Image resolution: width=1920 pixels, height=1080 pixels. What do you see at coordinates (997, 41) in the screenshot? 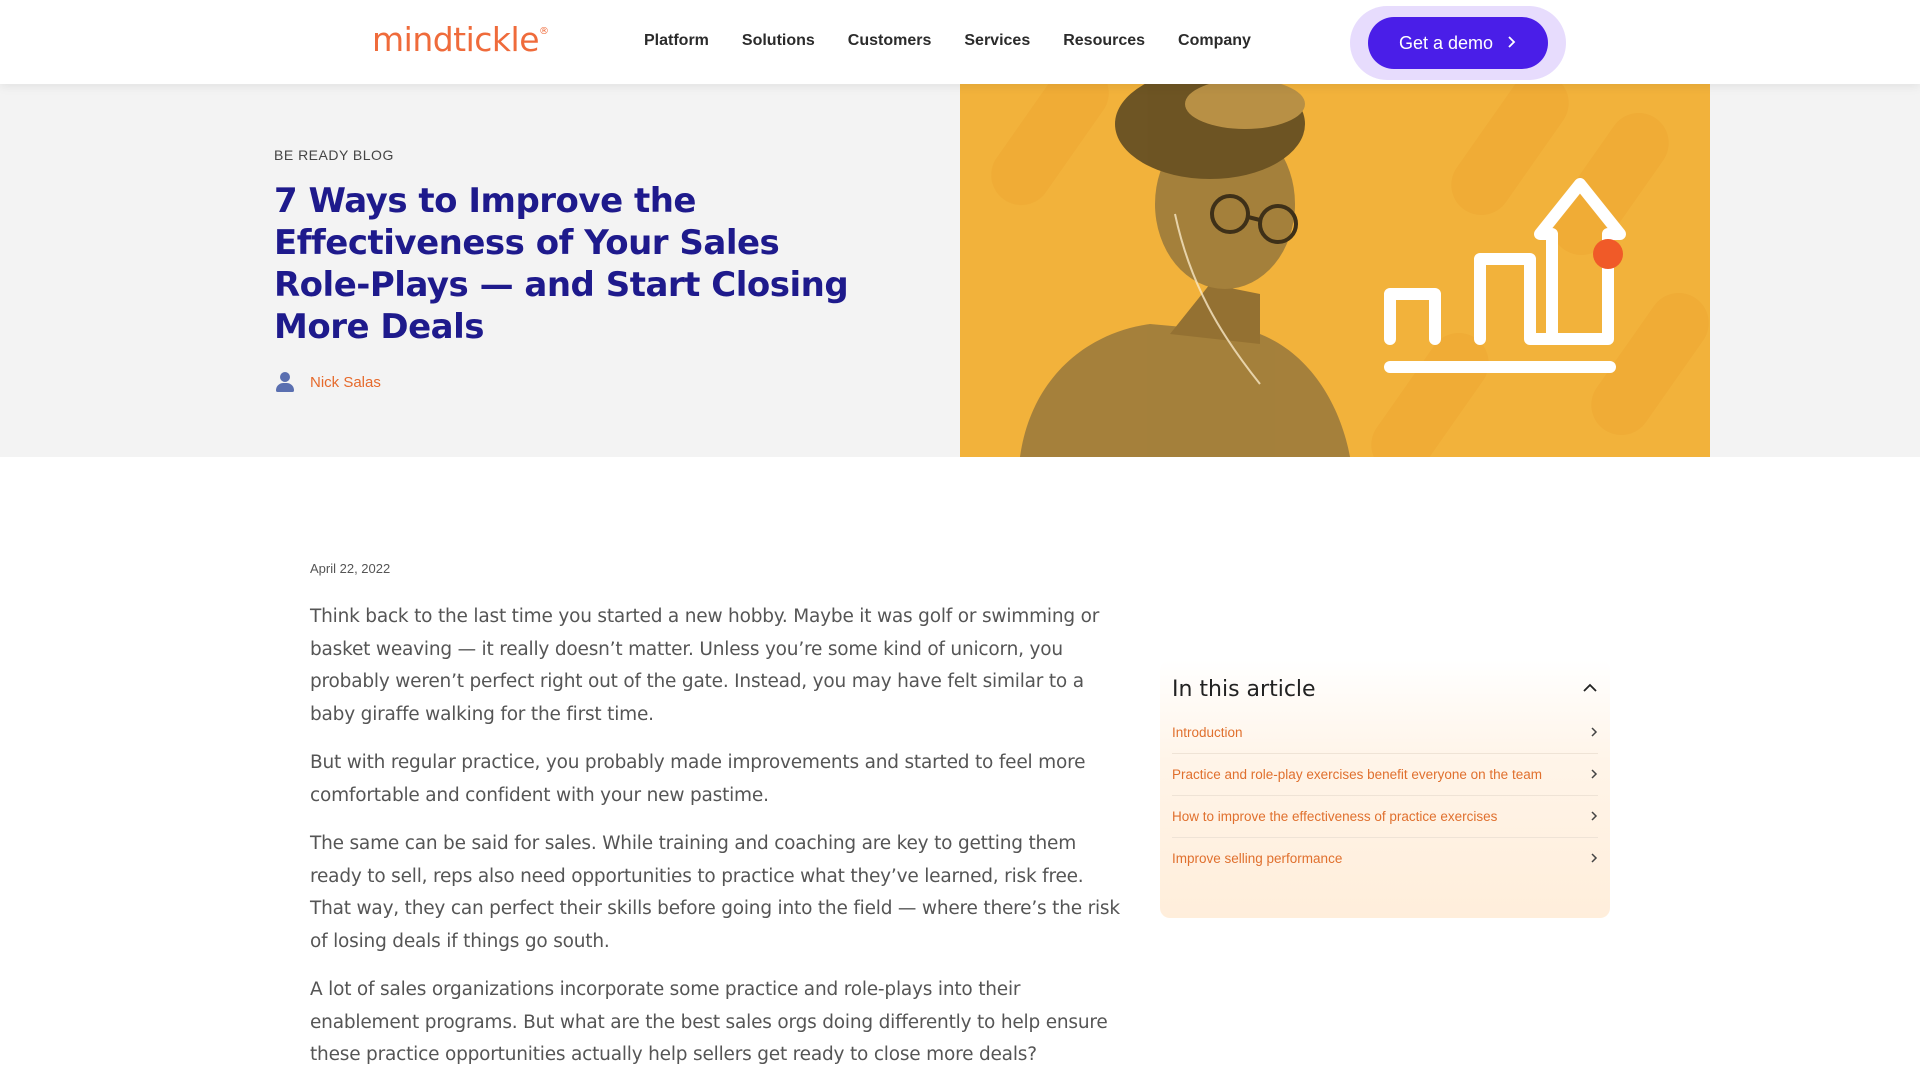
I see `nav-services: Services` at bounding box center [997, 41].